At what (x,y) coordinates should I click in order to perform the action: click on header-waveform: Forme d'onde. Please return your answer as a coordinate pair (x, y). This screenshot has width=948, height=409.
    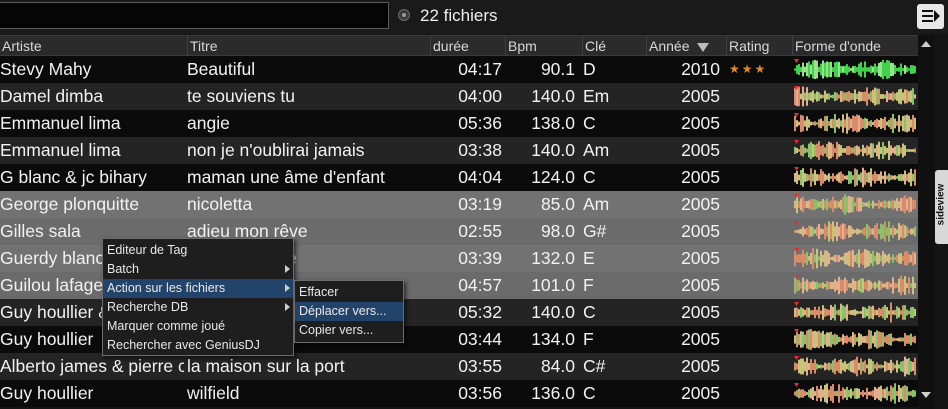
    Looking at the image, I should click on (855, 46).